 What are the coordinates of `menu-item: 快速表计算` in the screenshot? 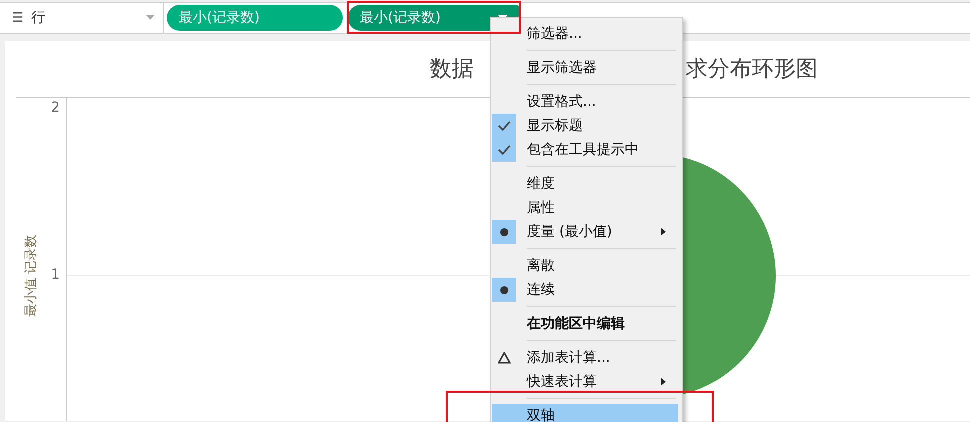 It's located at (585, 382).